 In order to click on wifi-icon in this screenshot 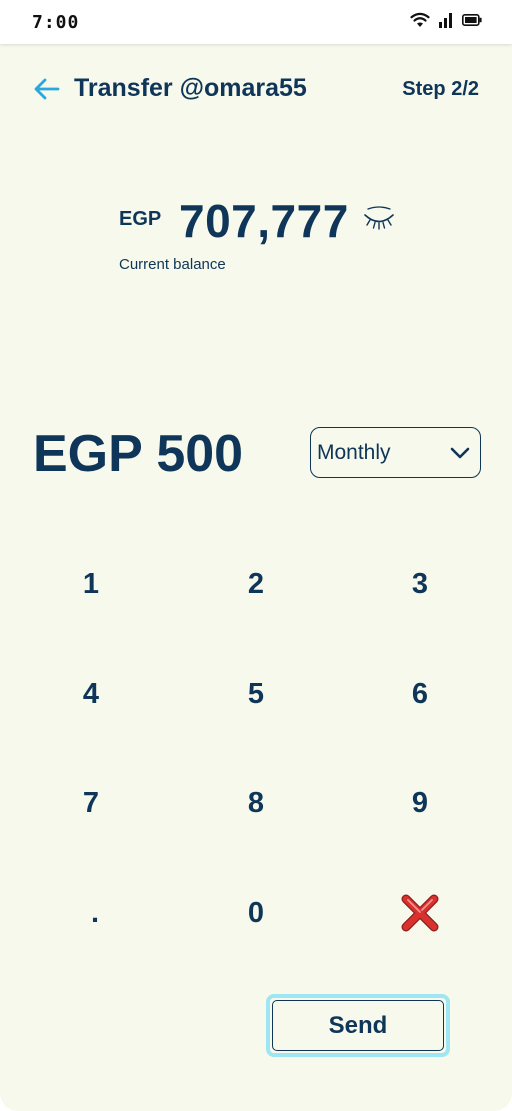, I will do `click(420, 22)`.